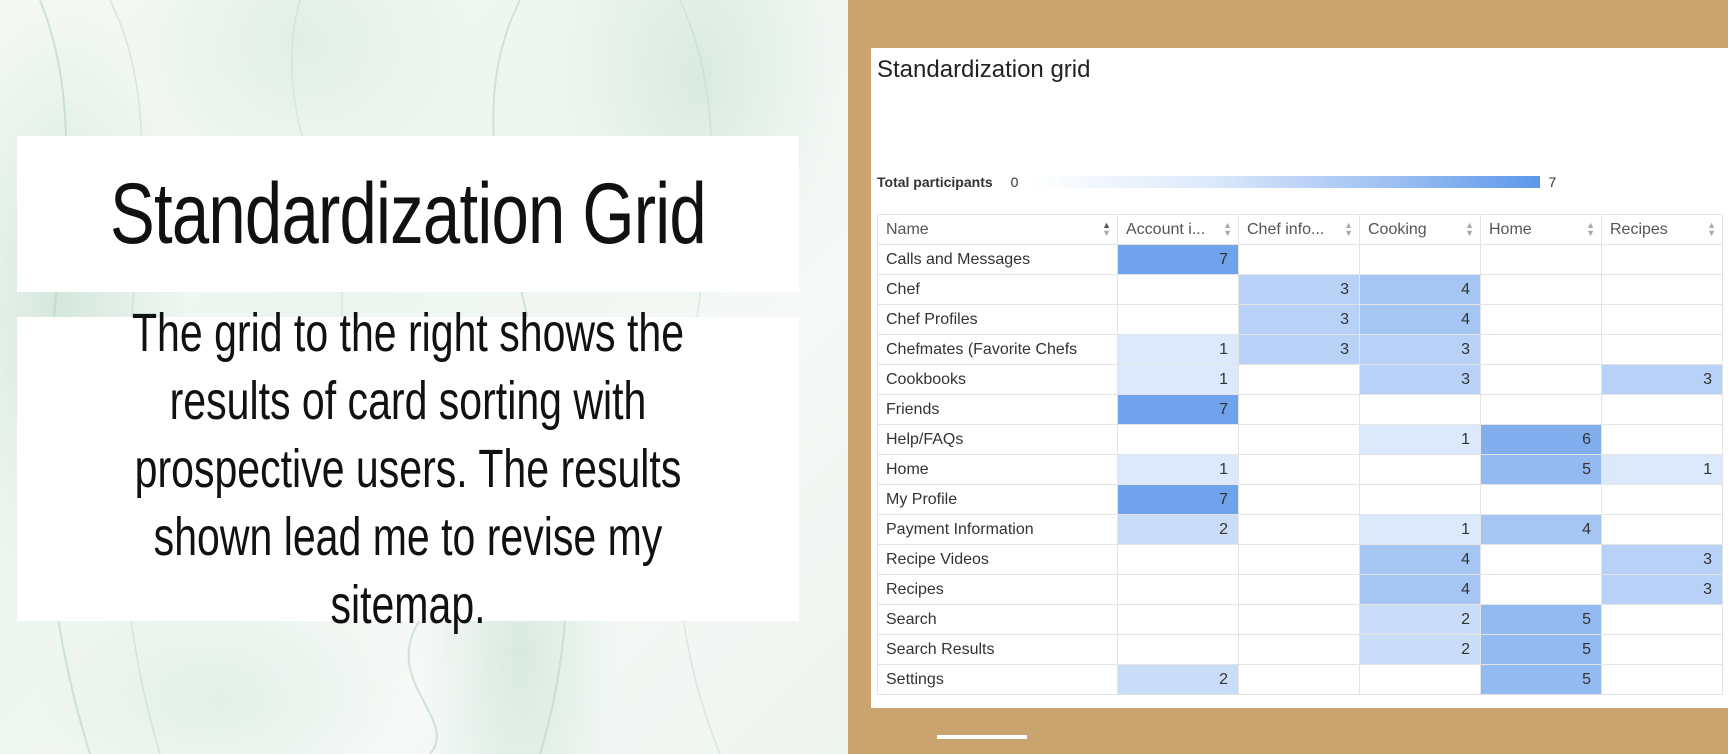  What do you see at coordinates (1216, 182) in the screenshot?
I see `participants-legend: Total participants 0 7` at bounding box center [1216, 182].